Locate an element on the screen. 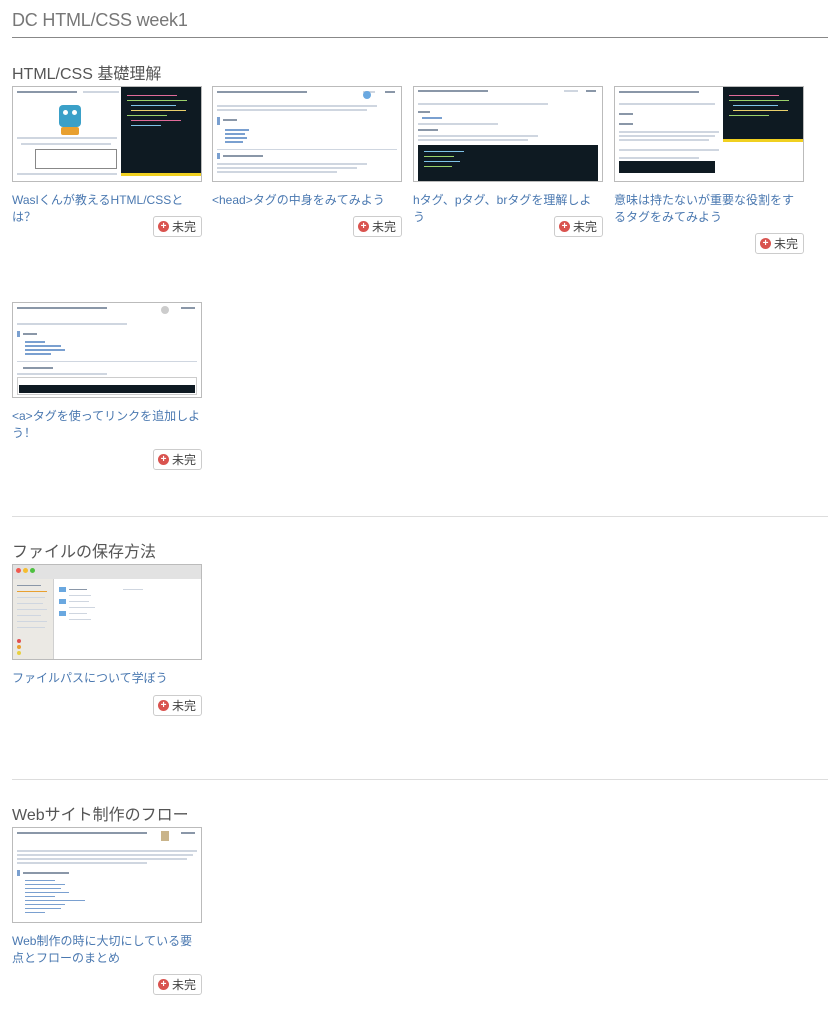  section-title: ファイルの保存方法 is located at coordinates (84, 552).